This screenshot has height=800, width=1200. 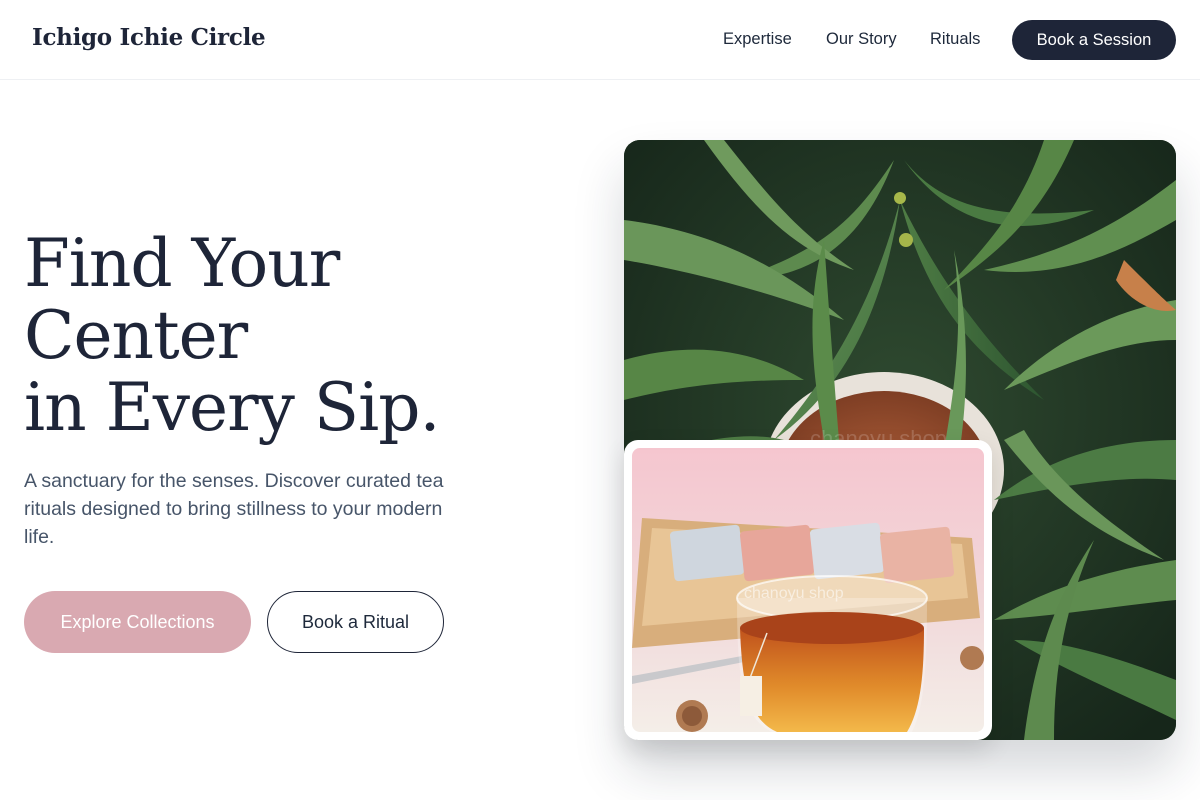 I want to click on nav-link-our-story: Our Story, so click(x=861, y=39).